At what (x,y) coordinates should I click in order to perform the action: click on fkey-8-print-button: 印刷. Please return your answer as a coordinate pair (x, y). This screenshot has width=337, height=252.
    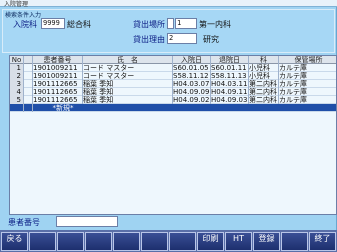
    Looking at the image, I should click on (210, 241).